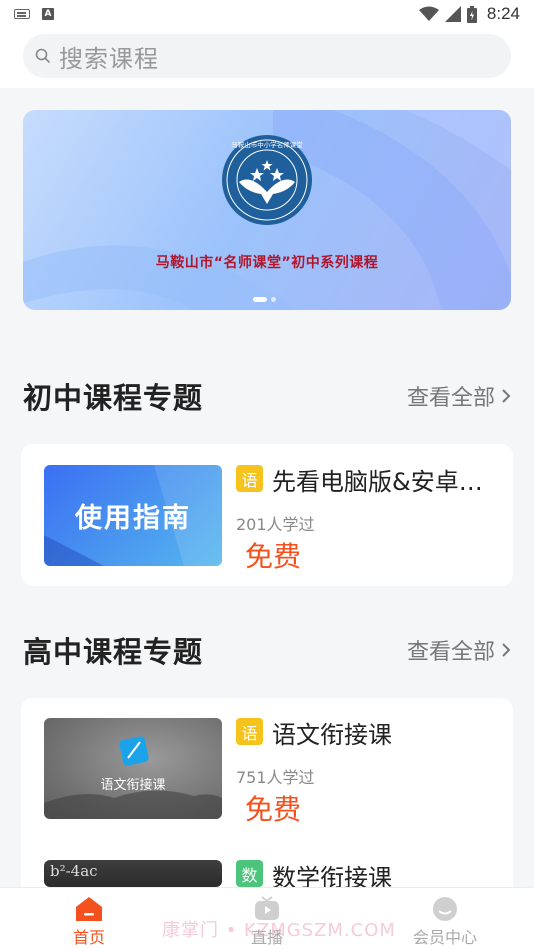 The image size is (534, 950). I want to click on subject-badge: 数, so click(249, 873).